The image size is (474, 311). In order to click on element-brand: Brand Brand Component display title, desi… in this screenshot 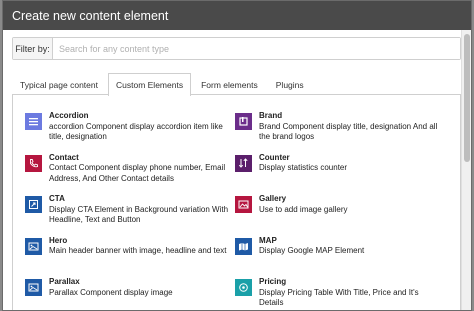, I will do `click(340, 132)`.